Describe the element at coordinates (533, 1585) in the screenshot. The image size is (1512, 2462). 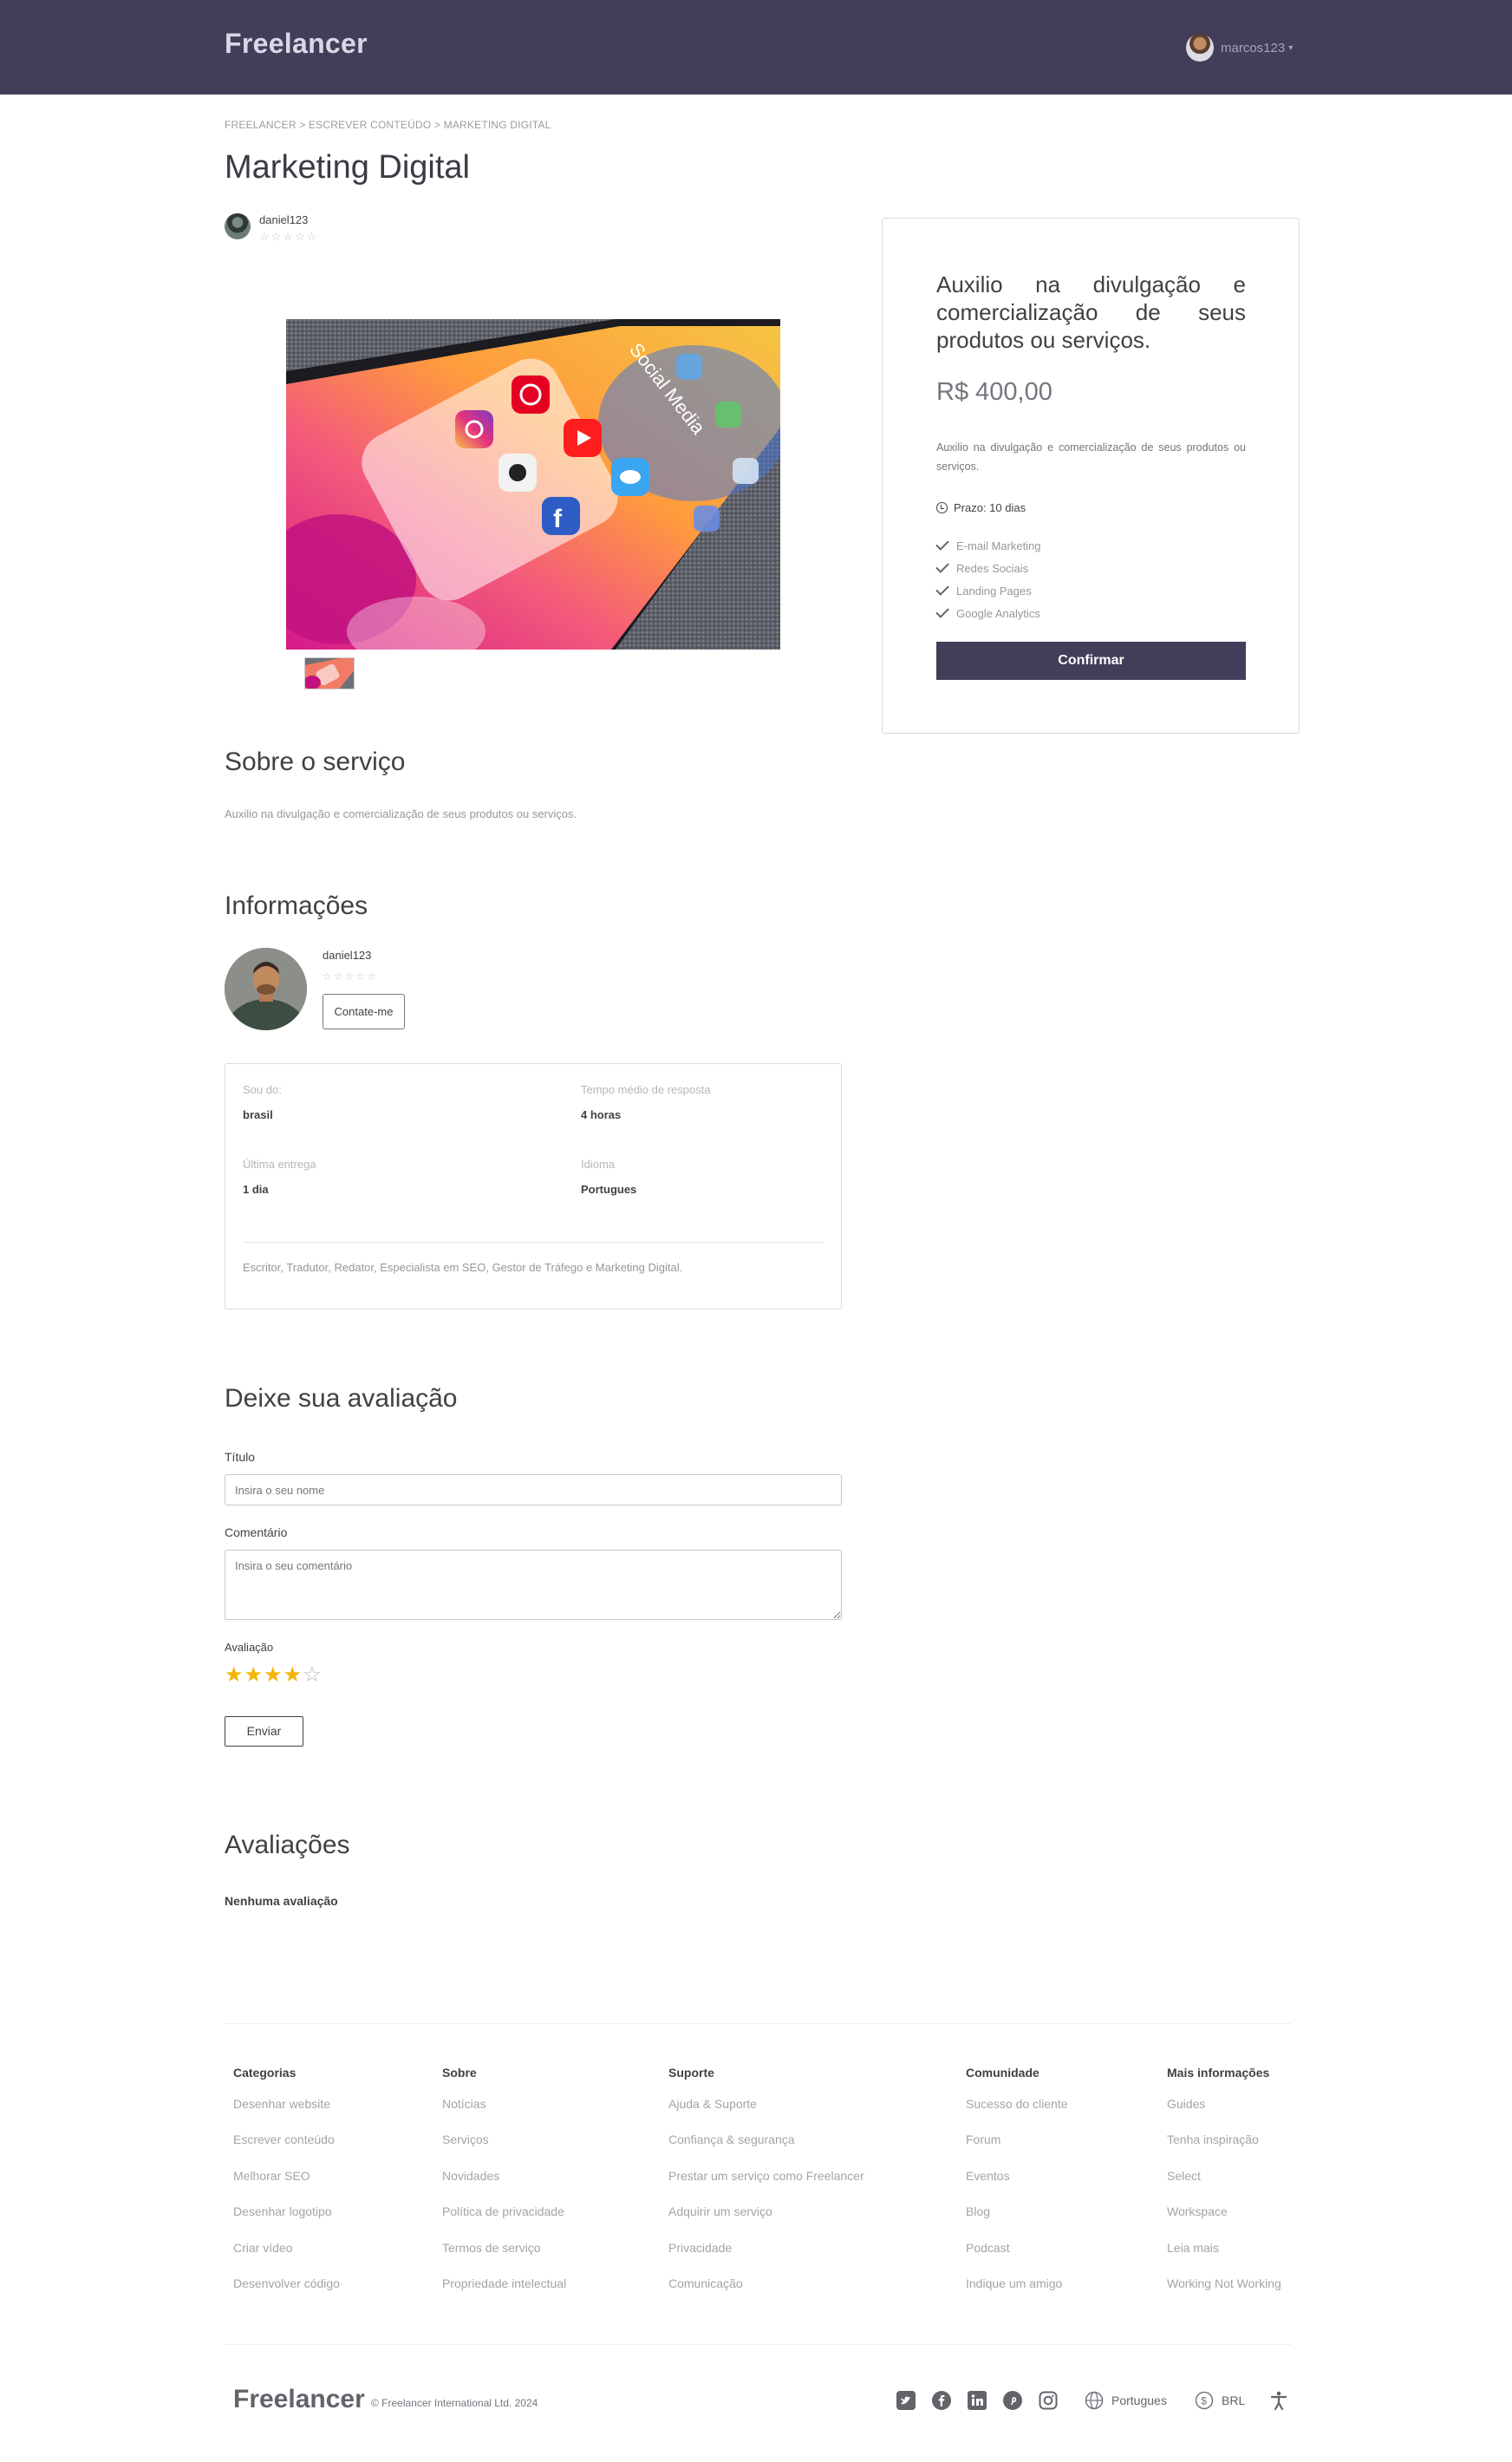
I see `review-comment-textarea` at that location.